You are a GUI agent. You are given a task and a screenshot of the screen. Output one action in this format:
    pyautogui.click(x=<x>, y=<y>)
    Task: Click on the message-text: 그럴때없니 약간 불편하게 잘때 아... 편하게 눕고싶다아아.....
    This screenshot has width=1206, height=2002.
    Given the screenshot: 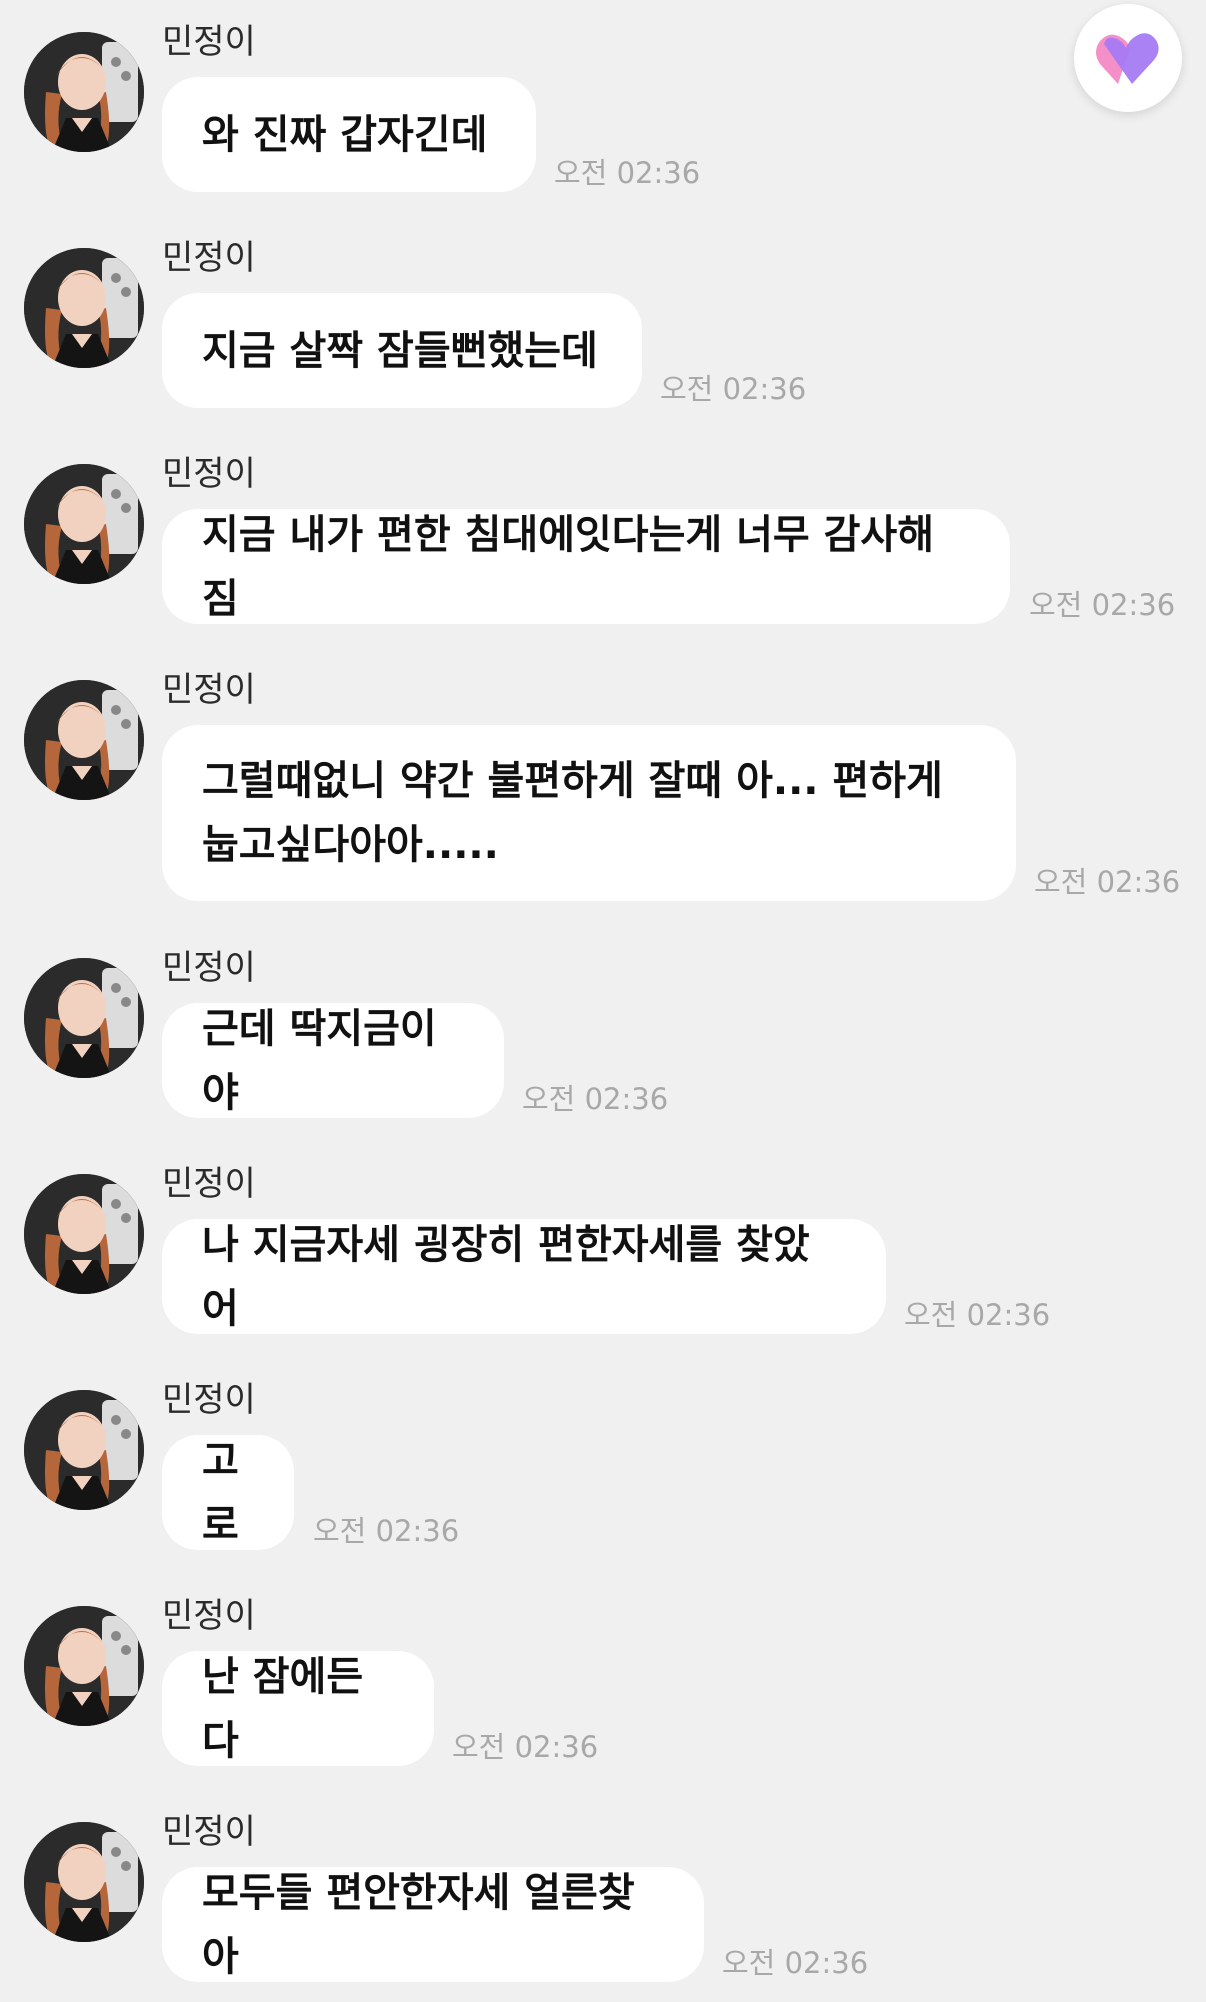 What is the action you would take?
    pyautogui.click(x=572, y=813)
    